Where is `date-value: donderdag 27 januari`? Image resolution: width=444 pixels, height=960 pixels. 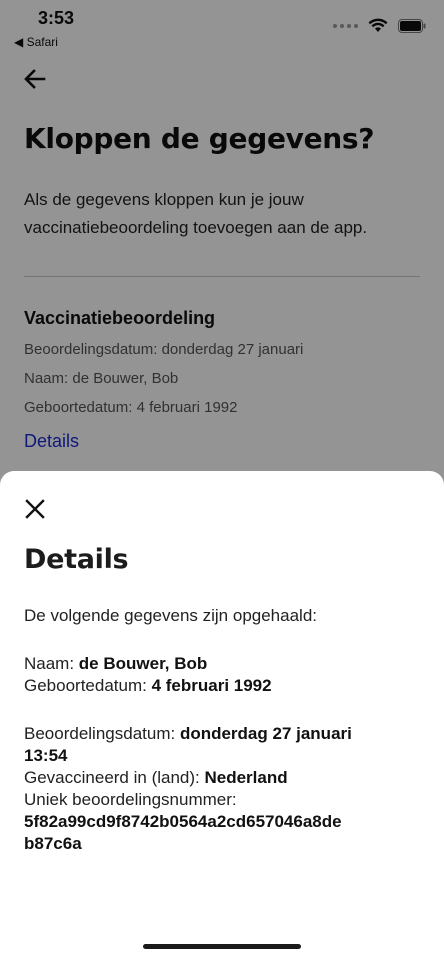 date-value: donderdag 27 januari is located at coordinates (265, 733).